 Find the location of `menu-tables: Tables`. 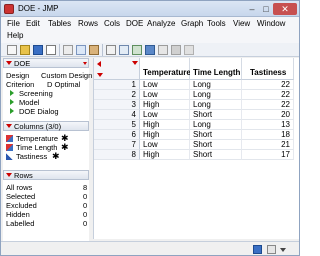

menu-tables: Tables is located at coordinates (59, 24).